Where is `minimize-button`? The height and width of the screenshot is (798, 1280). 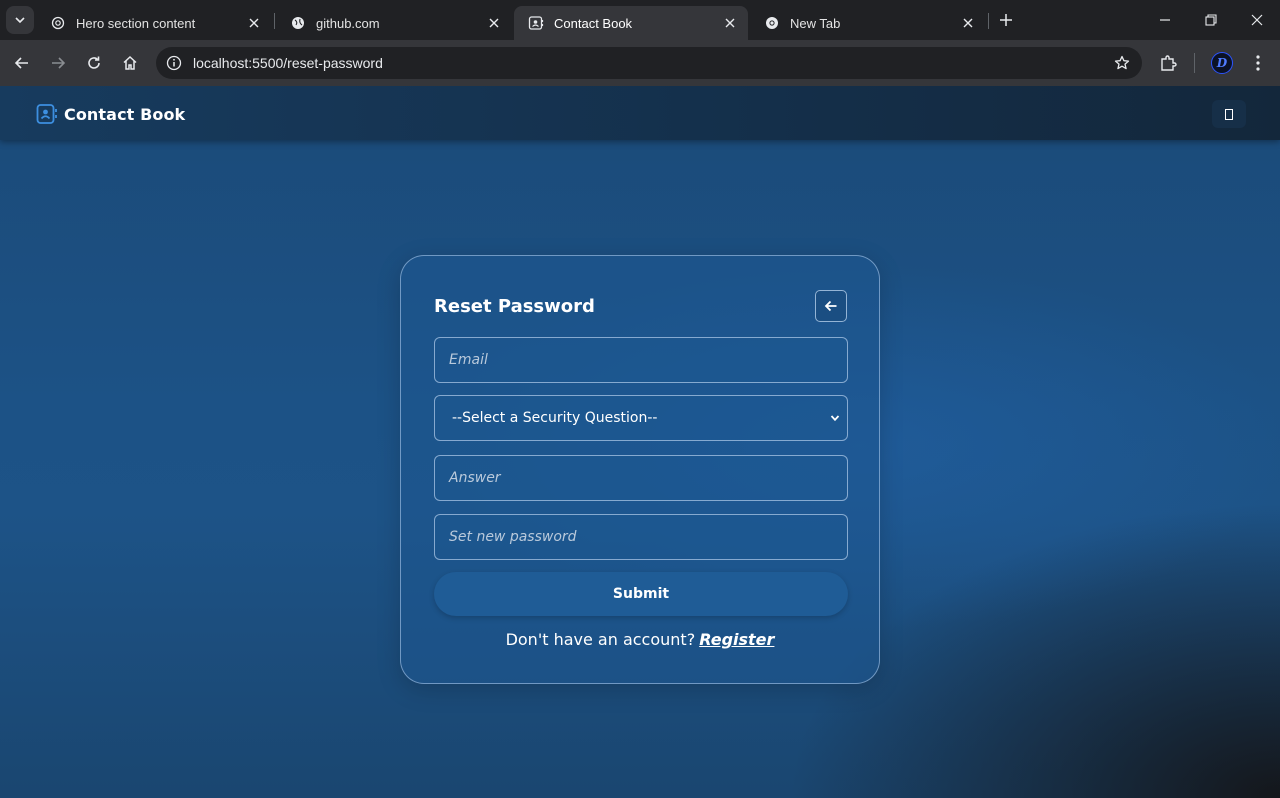 minimize-button is located at coordinates (1165, 20).